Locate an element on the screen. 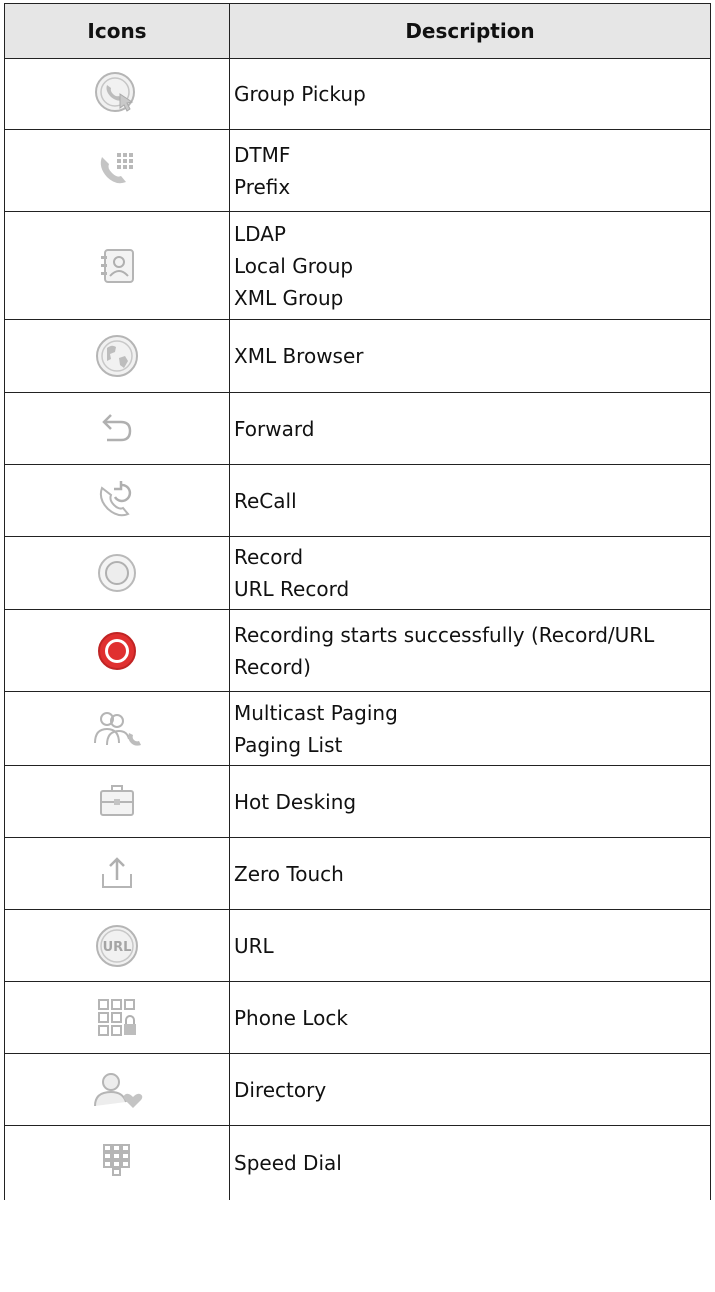  description-cell: Hot Desking is located at coordinates (470, 801).